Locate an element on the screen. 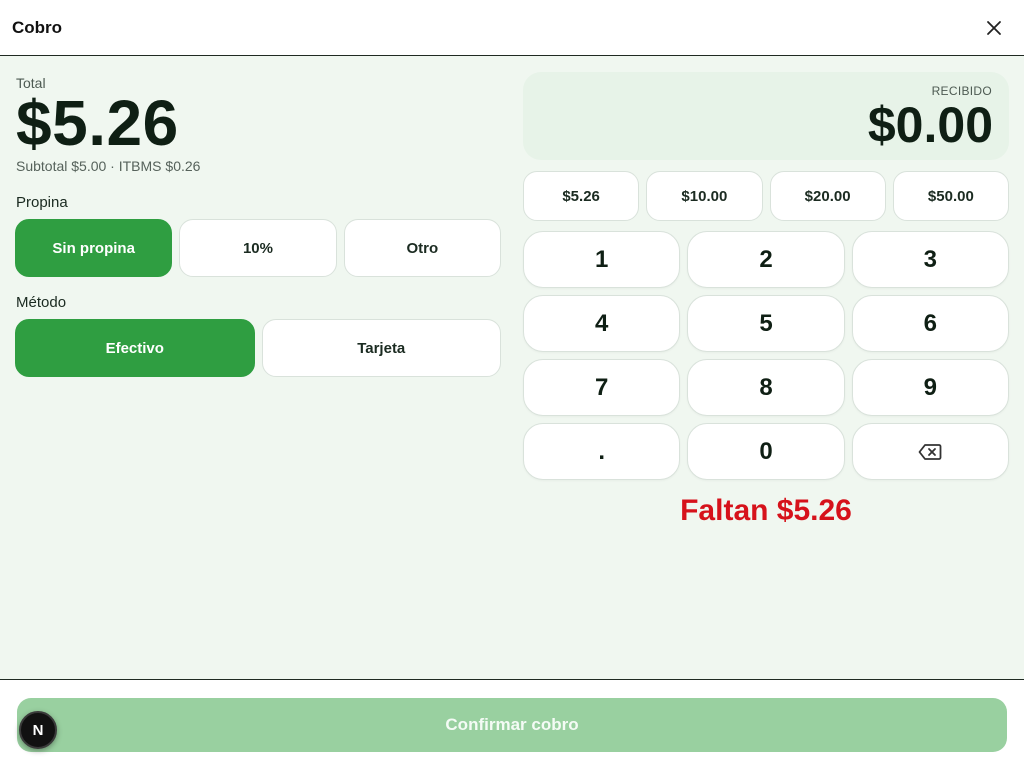 This screenshot has width=1024, height=768. keypad-key-8: 8 is located at coordinates (766, 387).